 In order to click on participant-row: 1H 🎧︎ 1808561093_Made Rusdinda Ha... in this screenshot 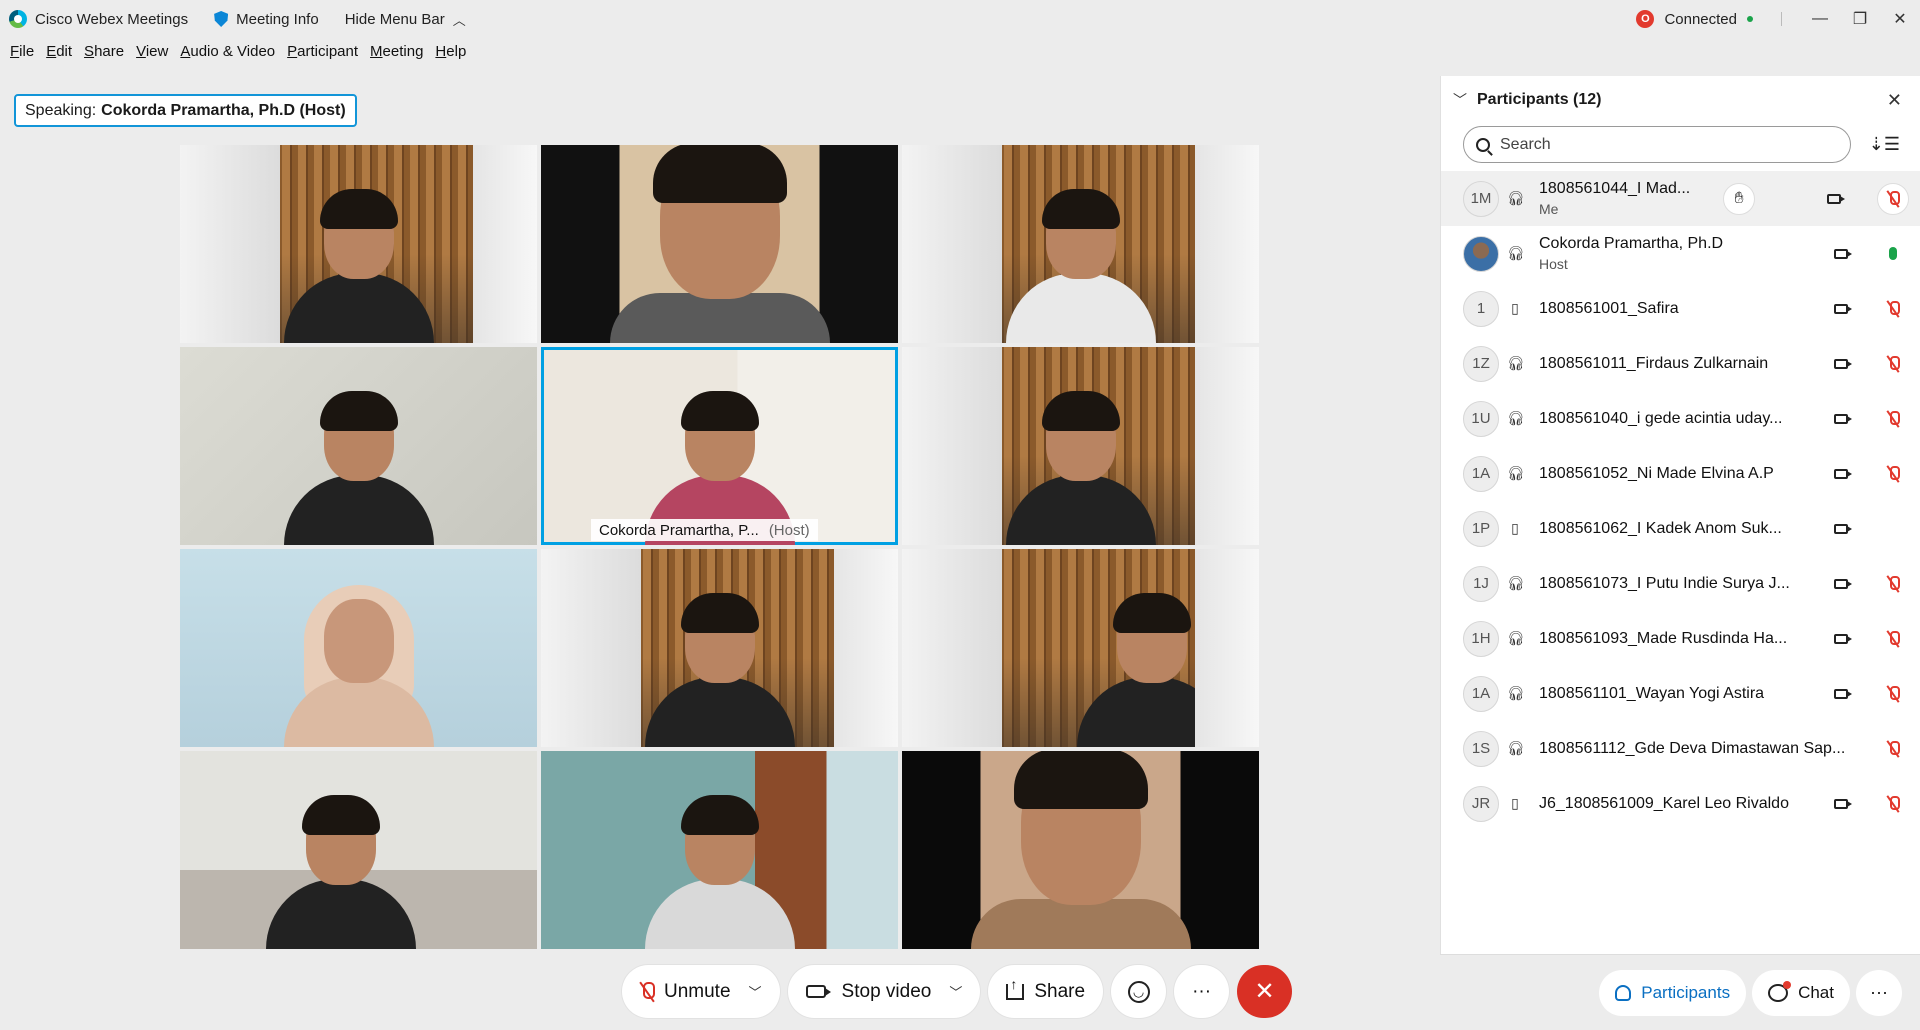, I will do `click(1680, 638)`.